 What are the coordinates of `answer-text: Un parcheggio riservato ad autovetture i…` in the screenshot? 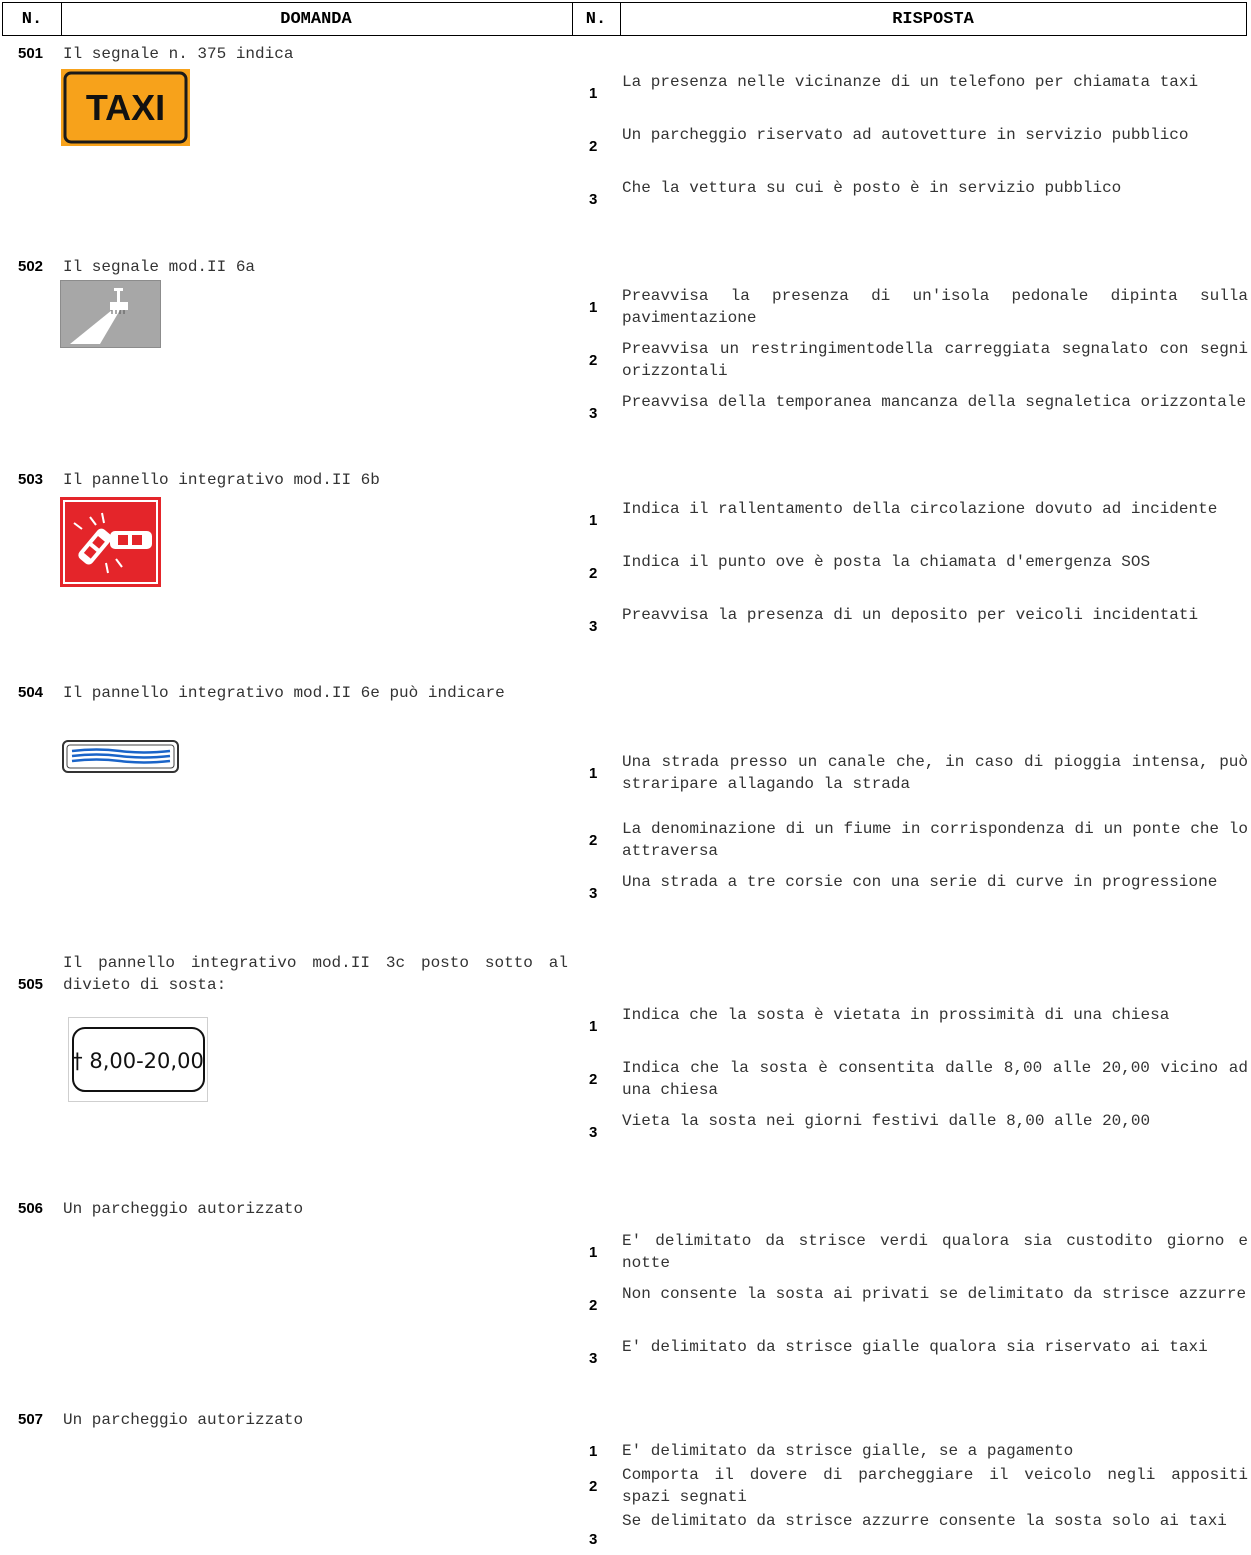 It's located at (905, 135).